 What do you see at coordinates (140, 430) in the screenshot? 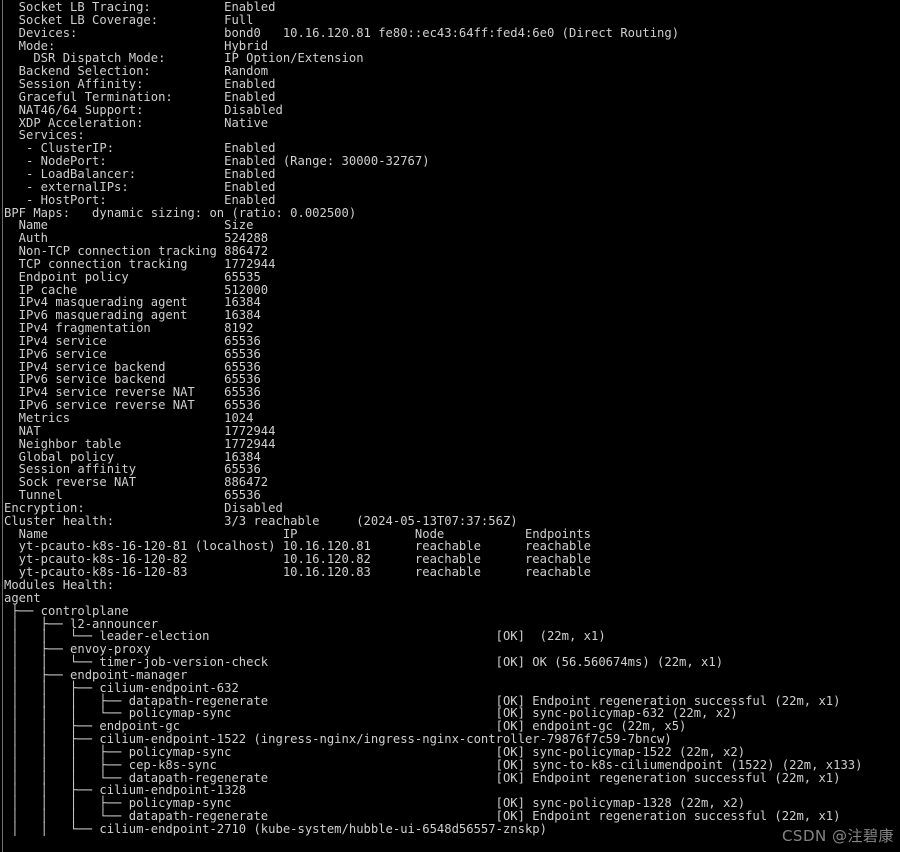
I see `bpf-maps-row-15: NAT 1772944` at bounding box center [140, 430].